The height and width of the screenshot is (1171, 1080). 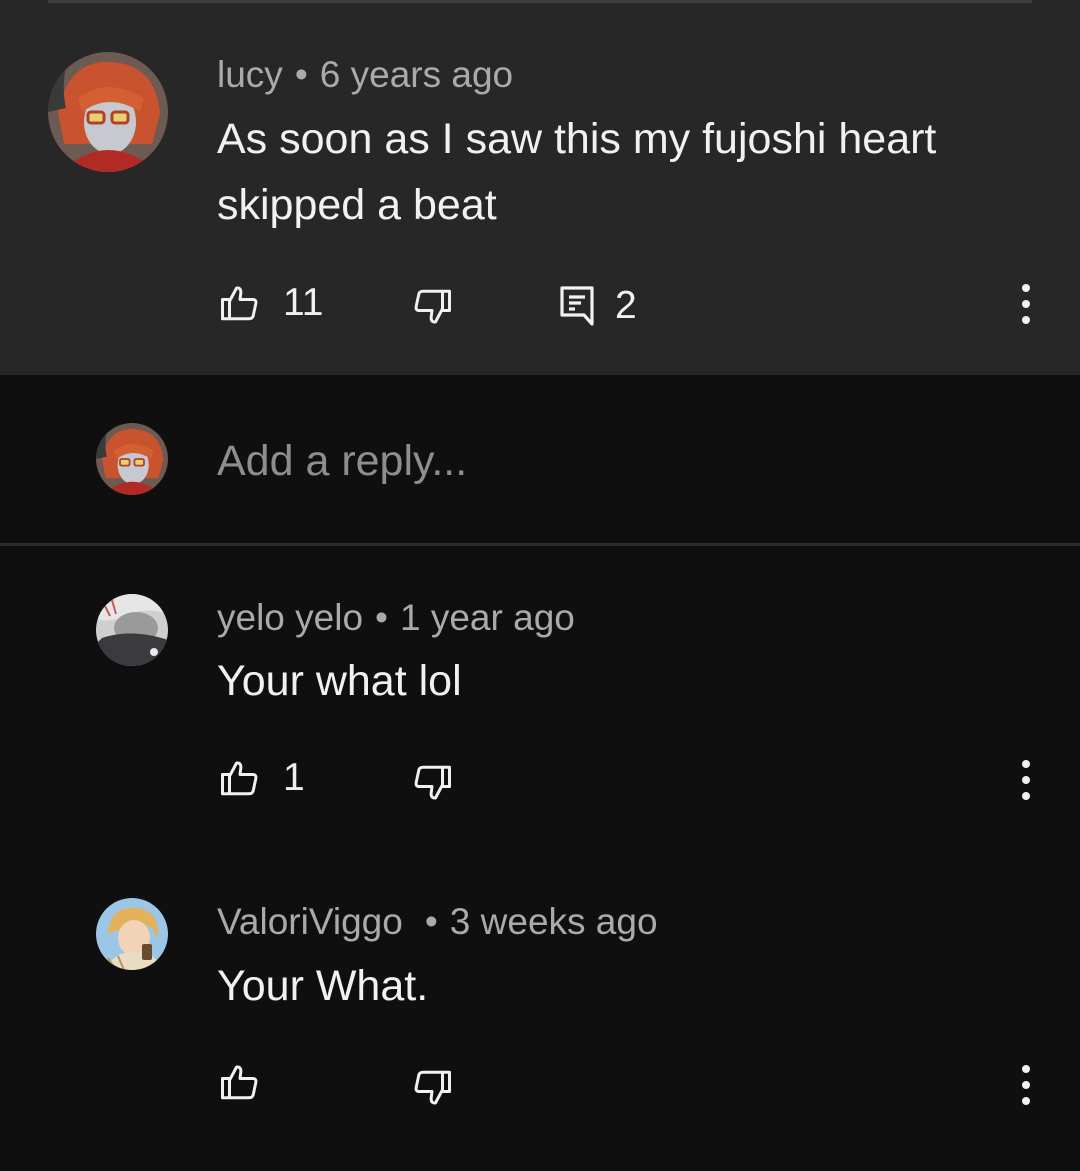 I want to click on author-avatar, so click(x=108, y=112).